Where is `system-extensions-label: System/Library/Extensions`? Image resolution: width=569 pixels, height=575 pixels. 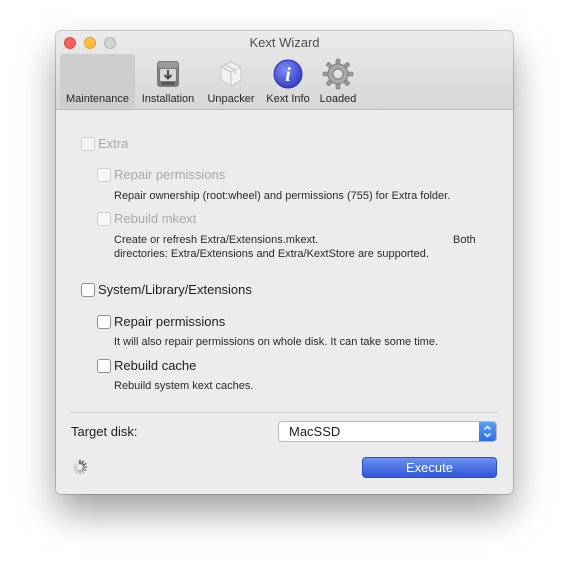
system-extensions-label: System/Library/Extensions is located at coordinates (175, 289).